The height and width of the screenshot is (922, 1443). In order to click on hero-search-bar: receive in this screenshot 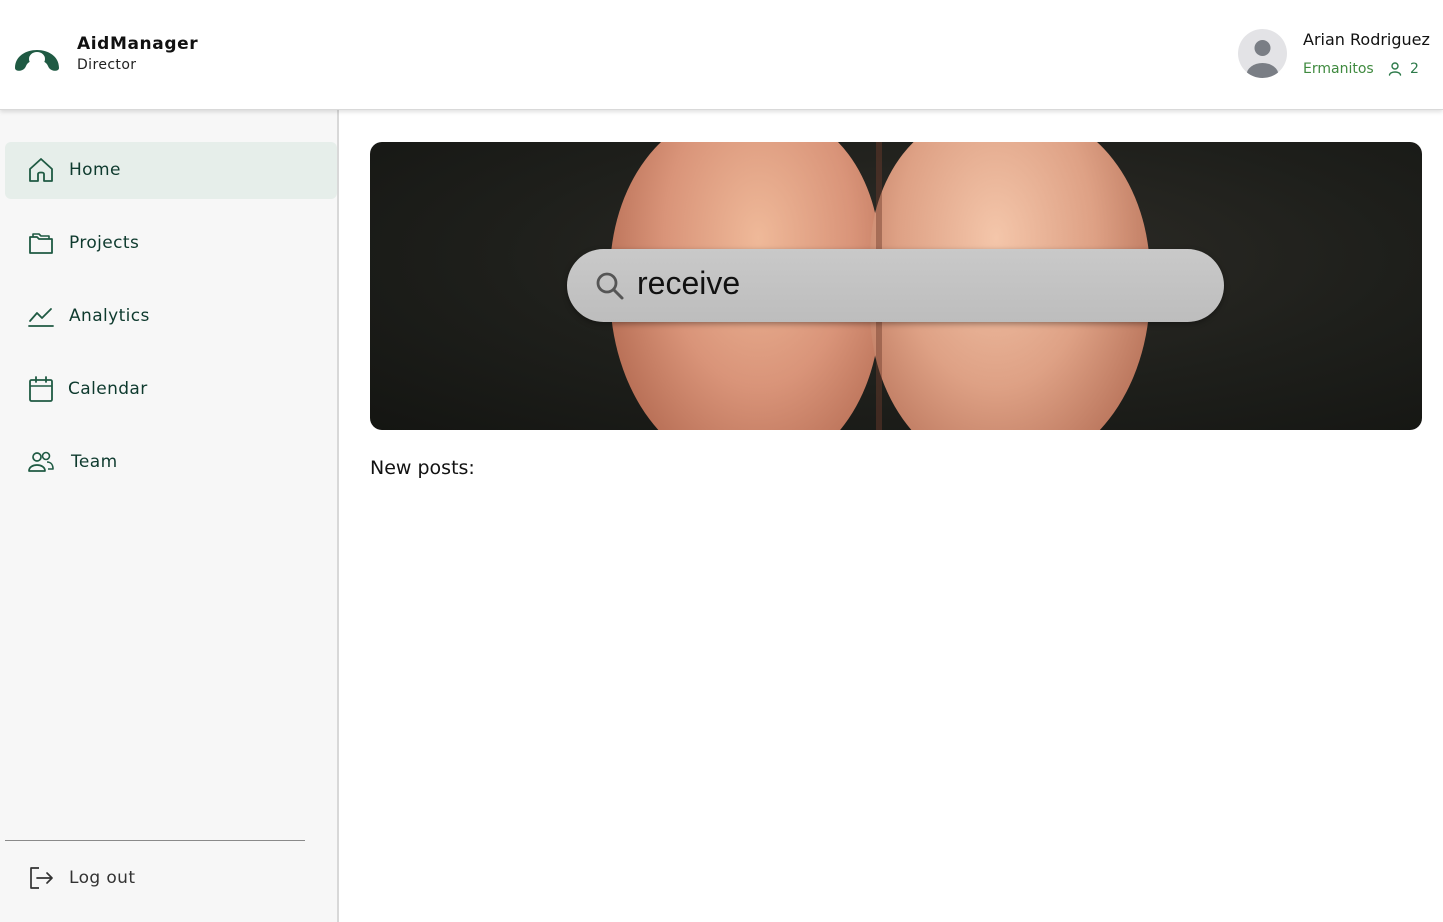, I will do `click(895, 285)`.